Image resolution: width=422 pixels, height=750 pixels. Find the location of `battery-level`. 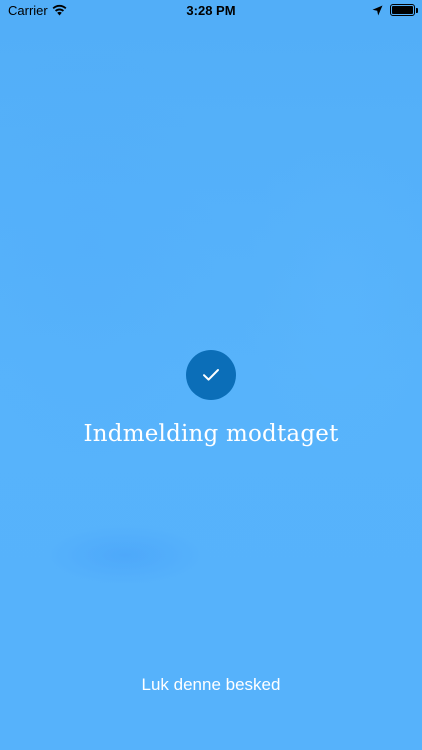

battery-level is located at coordinates (402, 10).